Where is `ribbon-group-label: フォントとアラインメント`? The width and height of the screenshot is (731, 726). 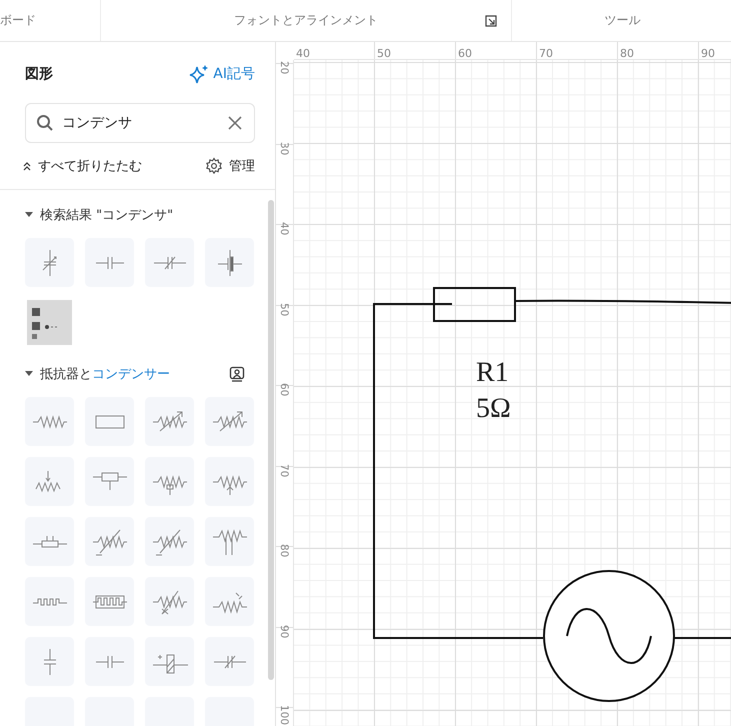 ribbon-group-label: フォントとアラインメント is located at coordinates (306, 20).